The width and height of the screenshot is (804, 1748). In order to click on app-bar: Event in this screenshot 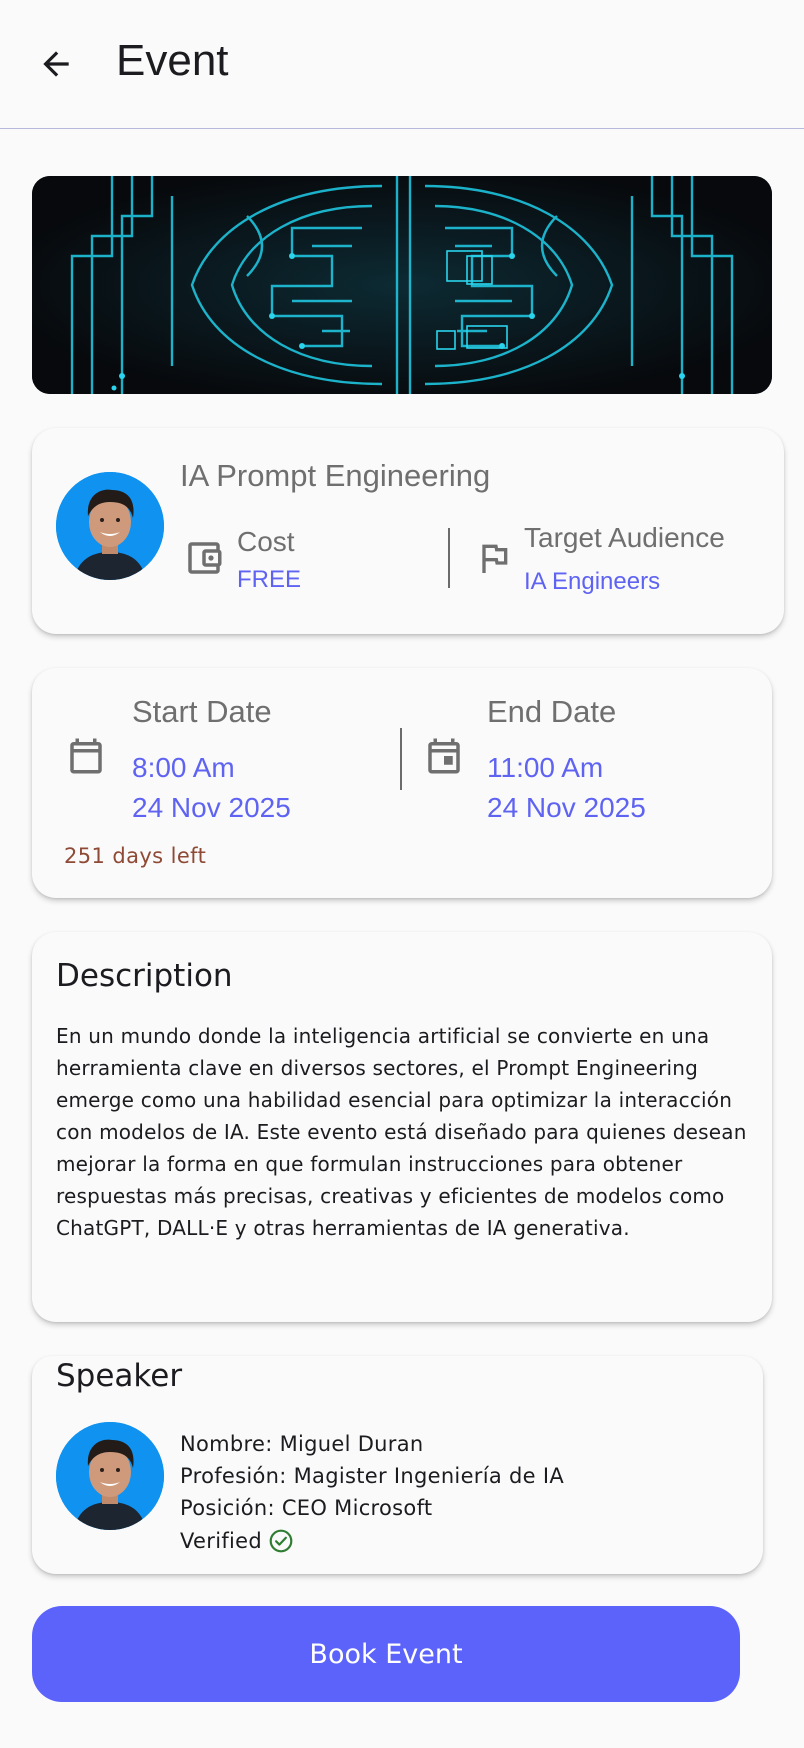, I will do `click(402, 64)`.